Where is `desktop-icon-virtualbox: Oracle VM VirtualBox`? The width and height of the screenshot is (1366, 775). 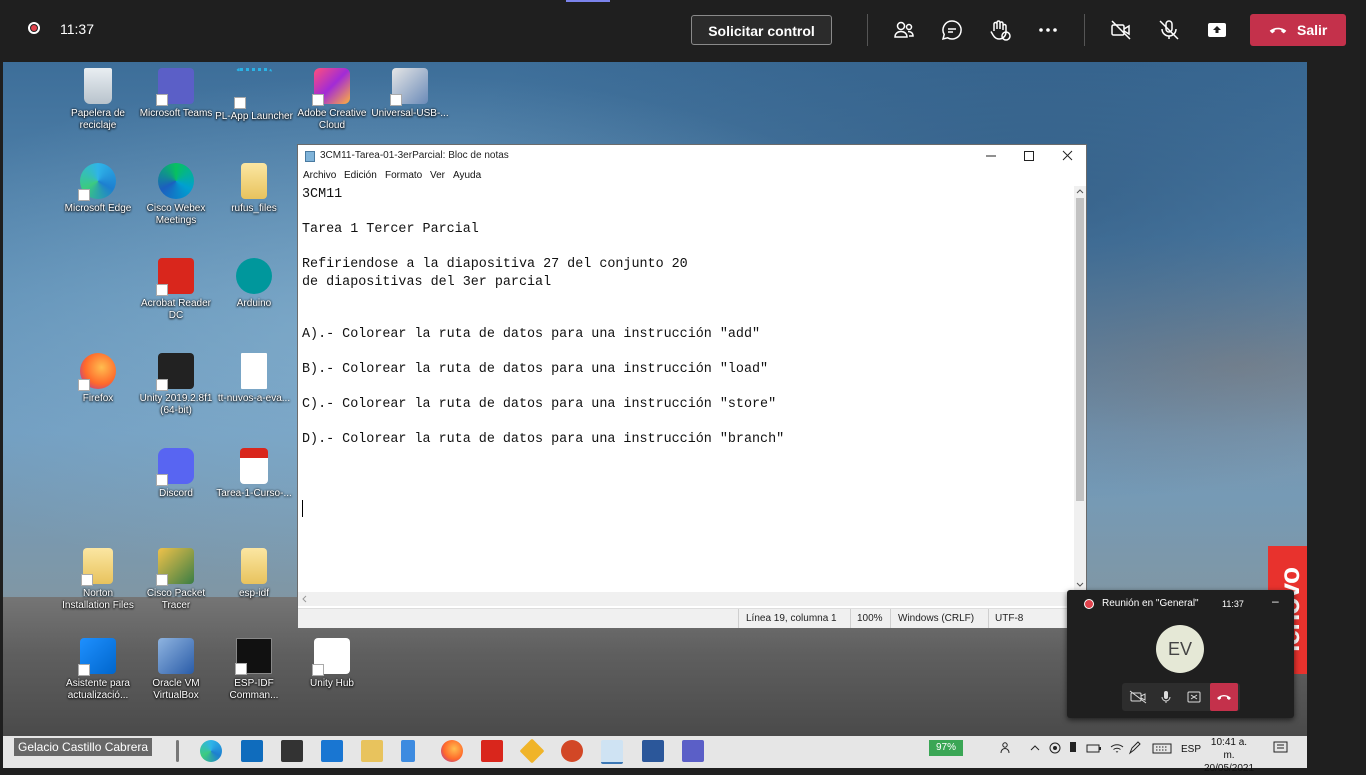 desktop-icon-virtualbox: Oracle VM VirtualBox is located at coordinates (176, 670).